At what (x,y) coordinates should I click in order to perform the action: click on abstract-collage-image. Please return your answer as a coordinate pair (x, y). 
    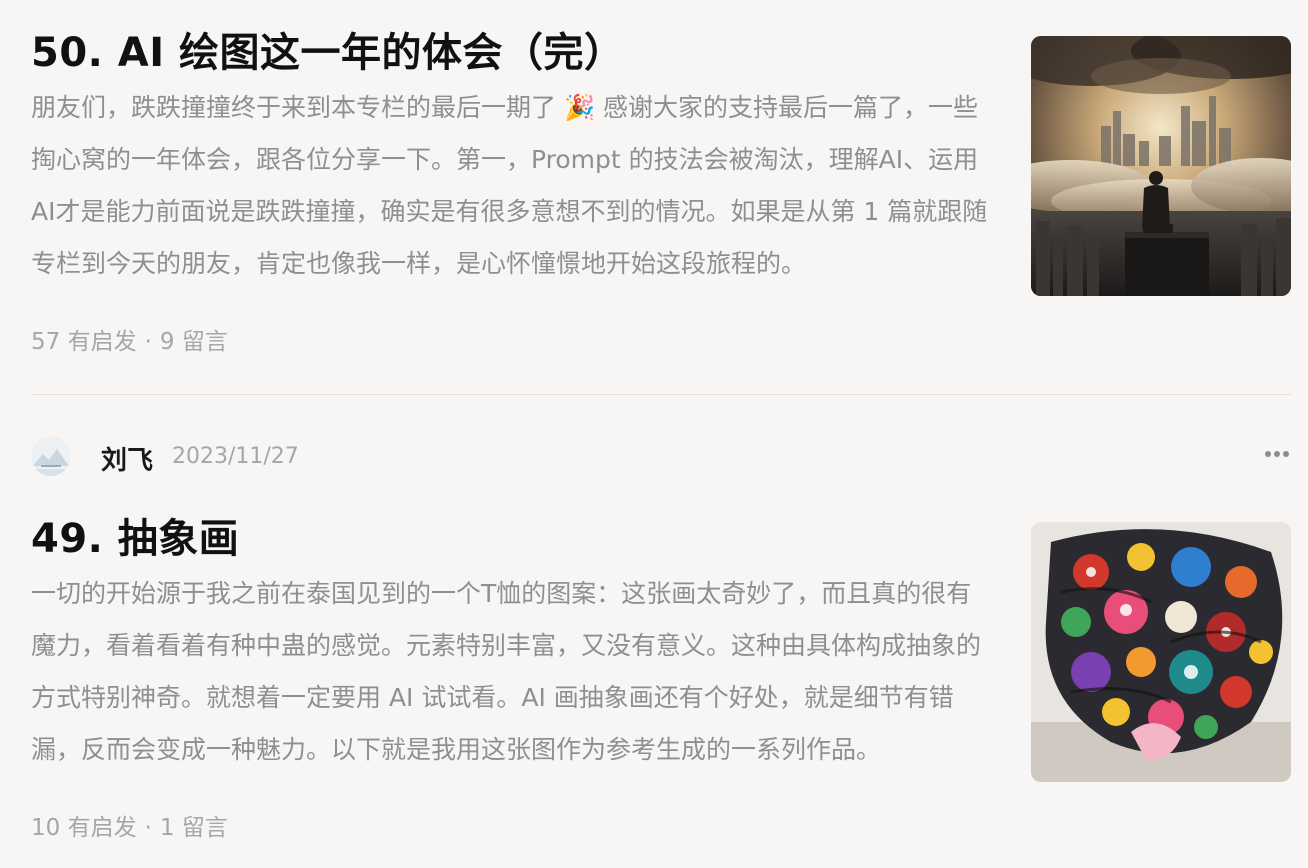
    Looking at the image, I should click on (1161, 652).